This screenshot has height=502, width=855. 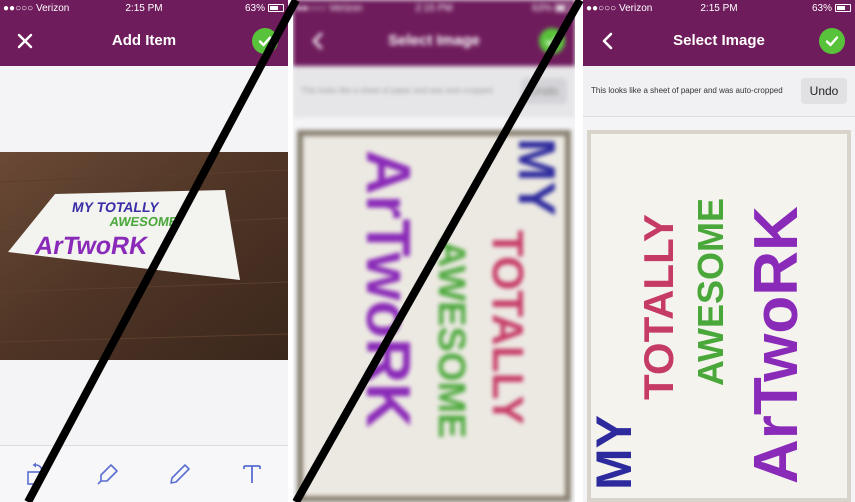 What do you see at coordinates (91, 246) in the screenshot?
I see `photo-text-artwork: ArTwoRK` at bounding box center [91, 246].